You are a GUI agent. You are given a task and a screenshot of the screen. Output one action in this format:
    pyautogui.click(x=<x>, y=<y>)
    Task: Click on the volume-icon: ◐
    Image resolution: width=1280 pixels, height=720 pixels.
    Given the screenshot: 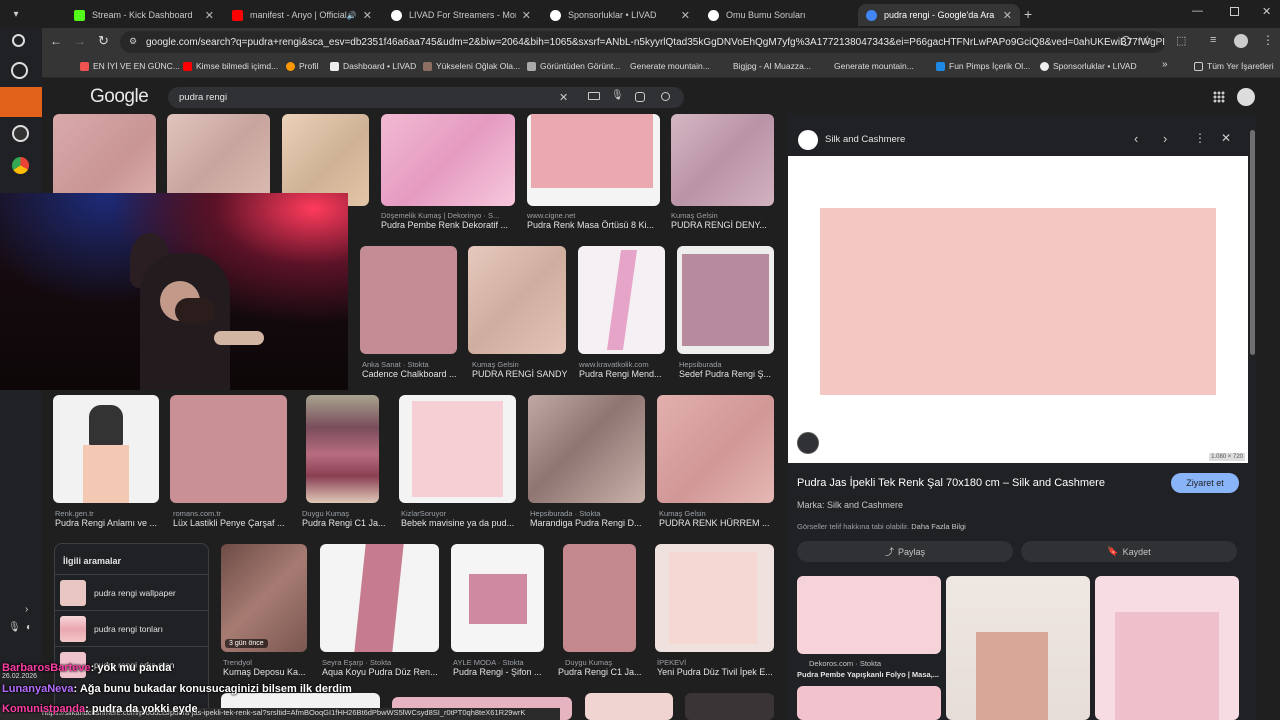 What is the action you would take?
    pyautogui.click(x=29, y=627)
    